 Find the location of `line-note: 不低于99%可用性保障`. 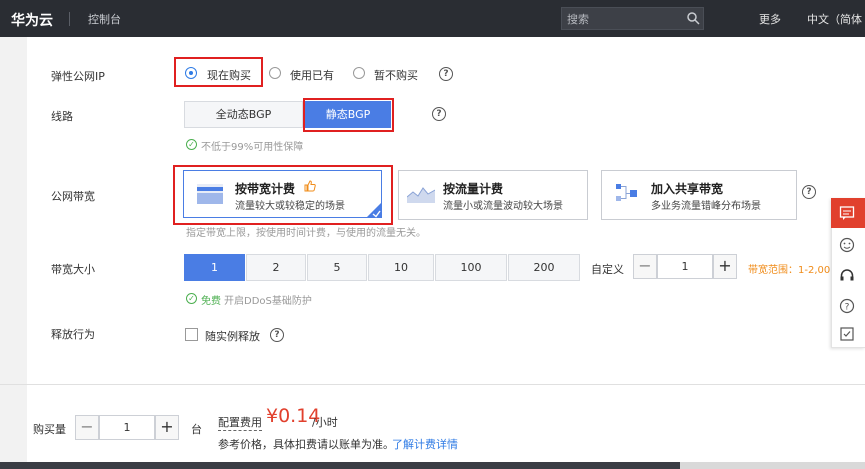

line-note: 不低于99%可用性保障 is located at coordinates (252, 147).